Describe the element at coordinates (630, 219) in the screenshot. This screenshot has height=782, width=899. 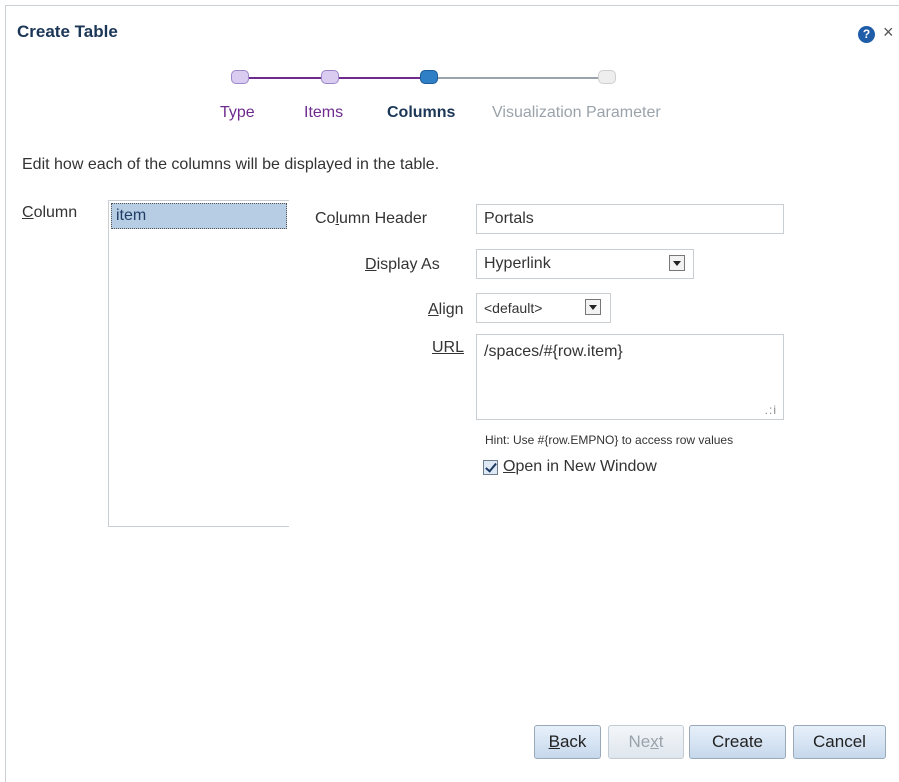
I see `column-header-input: Portals` at that location.